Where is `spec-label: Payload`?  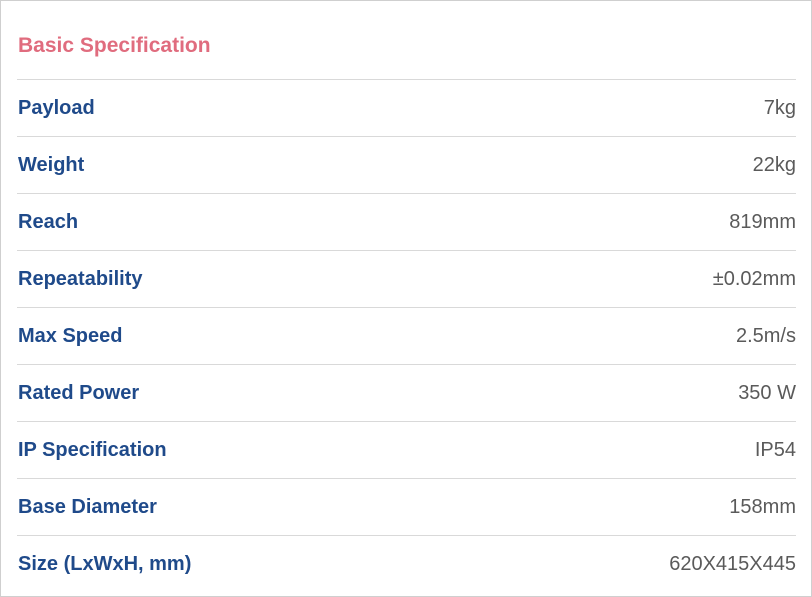 spec-label: Payload is located at coordinates (56, 107).